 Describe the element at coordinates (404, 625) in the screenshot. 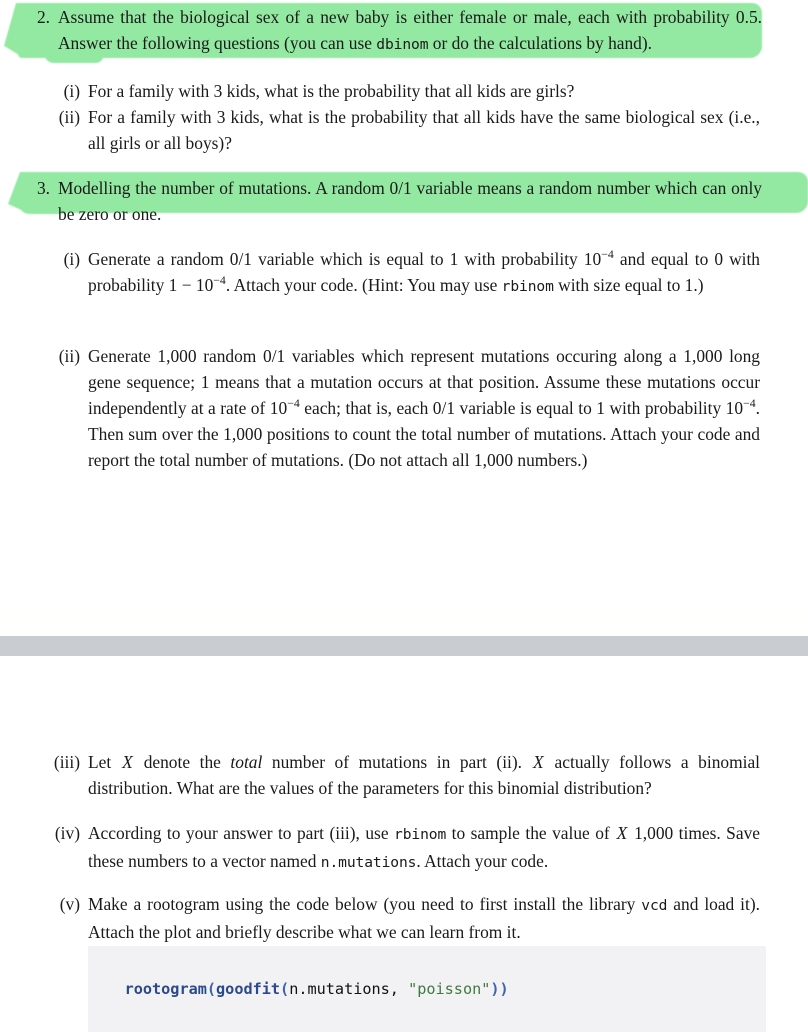

I see `page-bottom-margin` at that location.